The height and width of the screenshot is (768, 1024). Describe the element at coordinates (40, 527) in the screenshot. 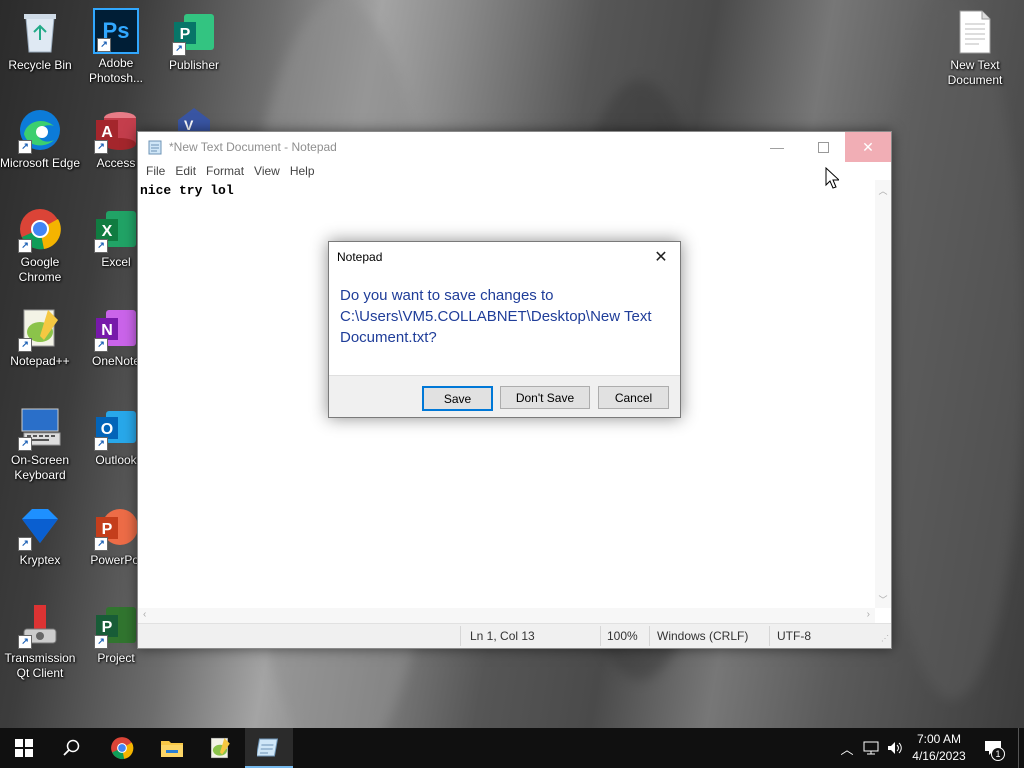

I see `kryptex-icon: ↗` at that location.